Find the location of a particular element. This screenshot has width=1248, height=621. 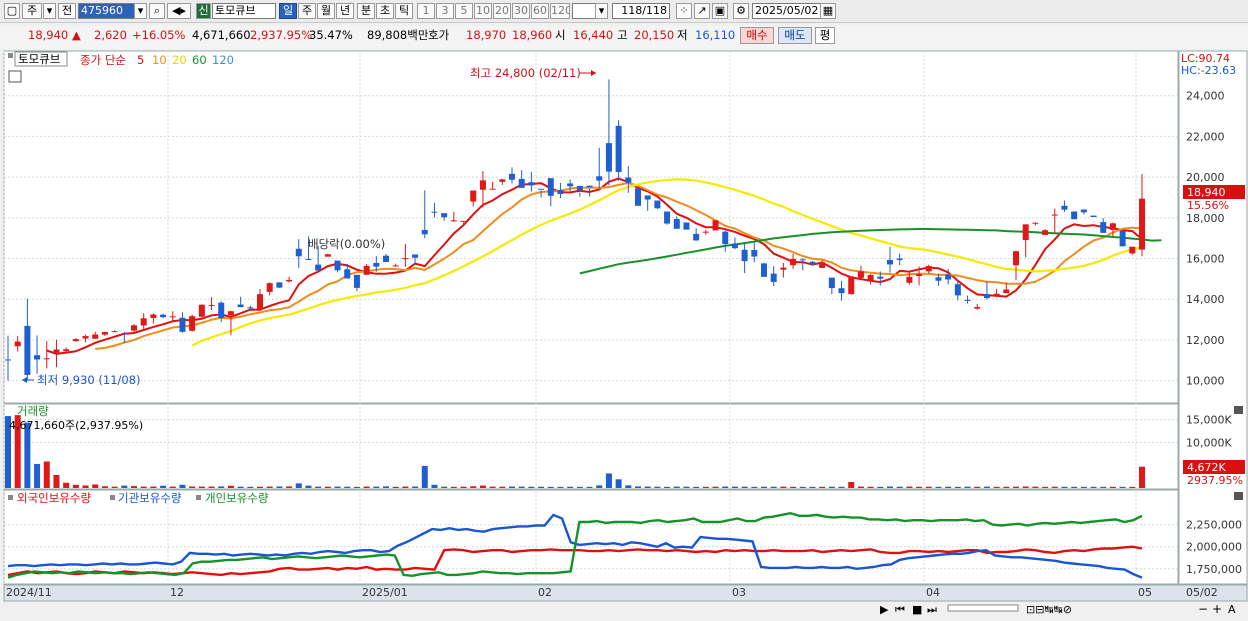

calendar-icon: ▦ is located at coordinates (828, 11).